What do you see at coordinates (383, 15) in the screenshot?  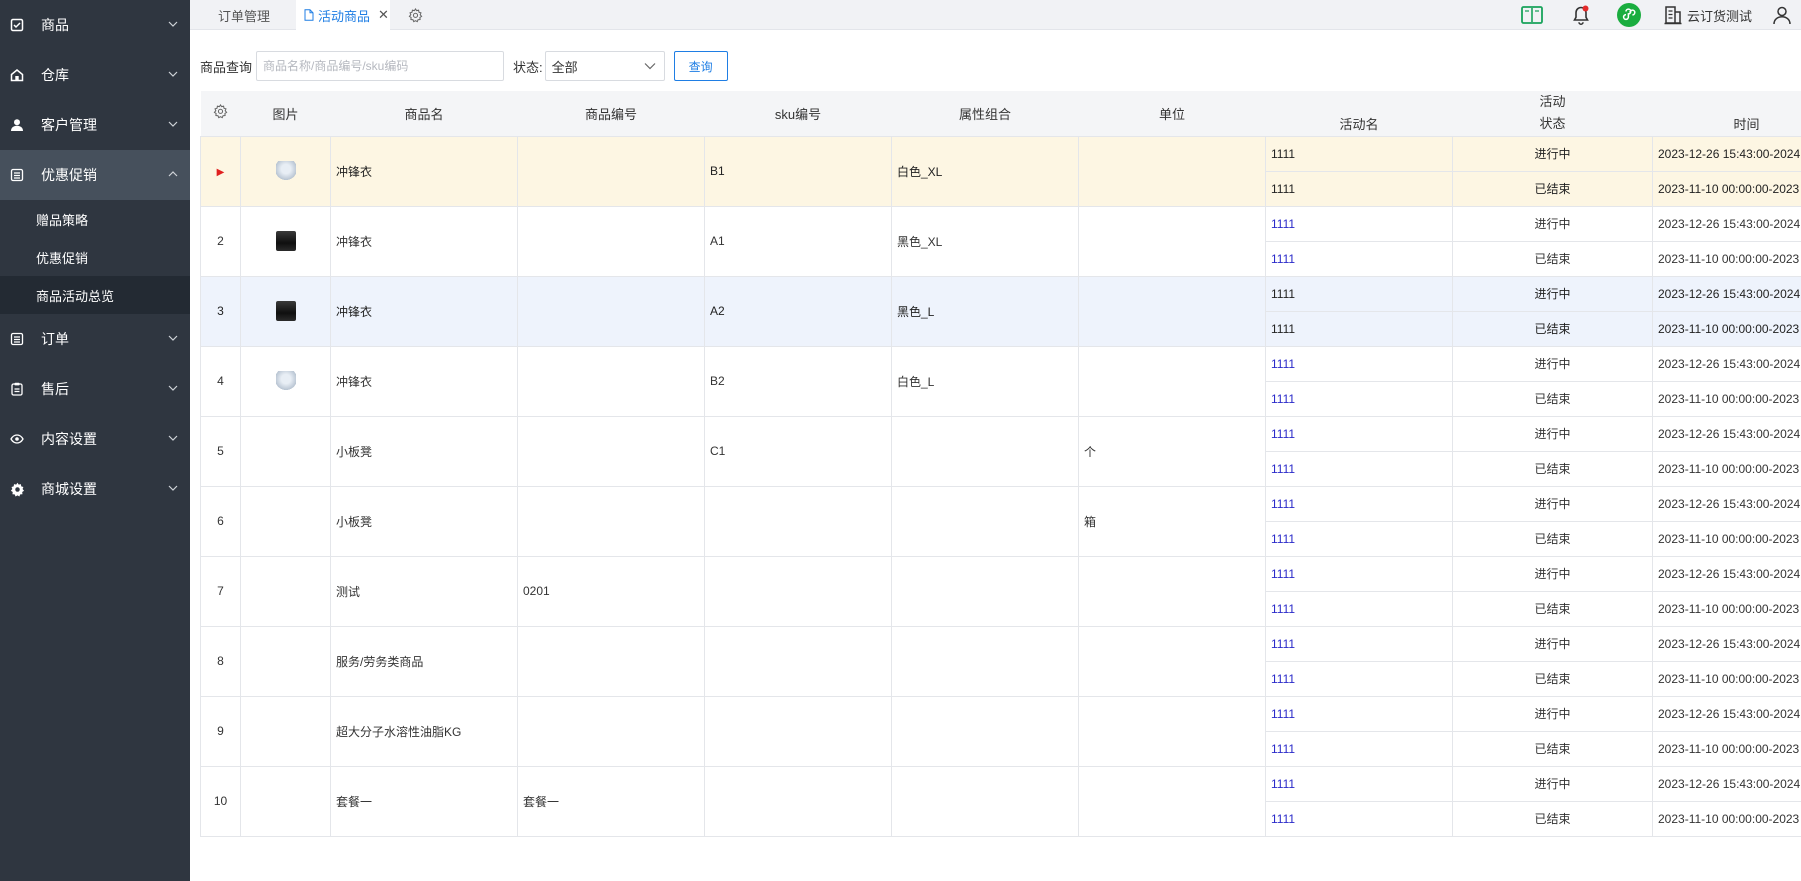 I see `close-icon: ✕` at bounding box center [383, 15].